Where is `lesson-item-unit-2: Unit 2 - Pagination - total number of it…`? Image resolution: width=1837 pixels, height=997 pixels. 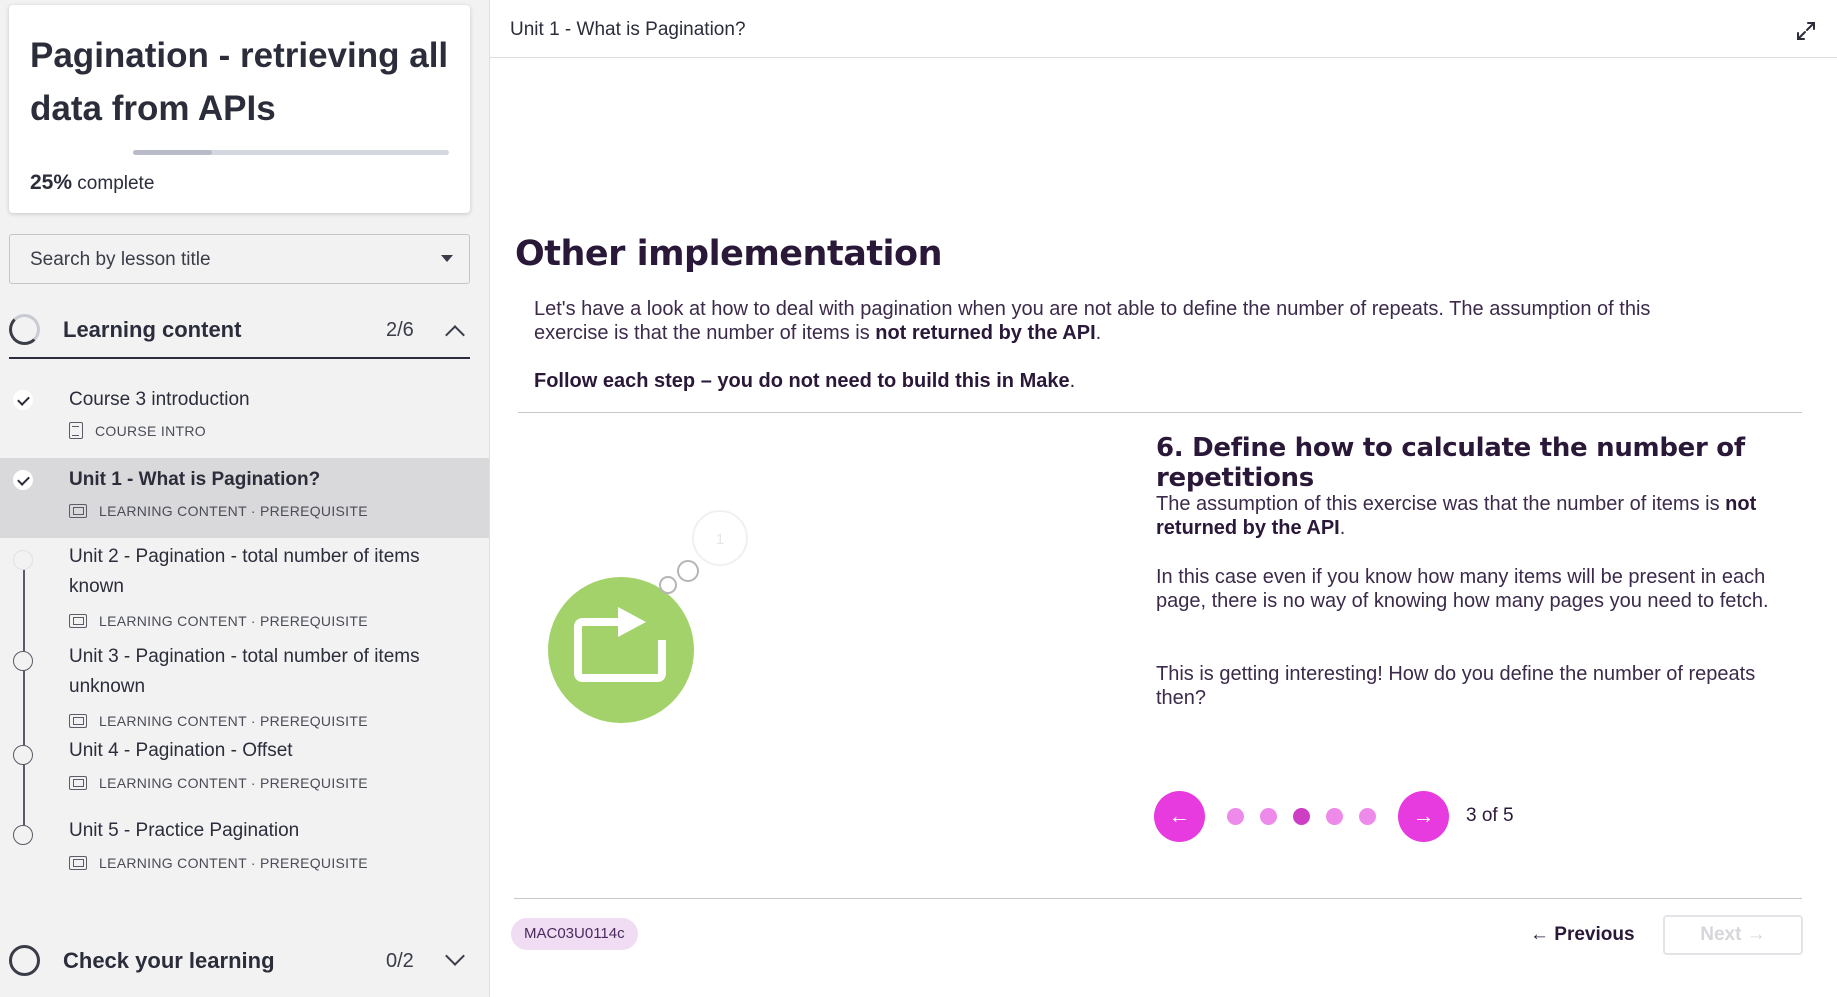
lesson-item-unit-2: Unit 2 - Pagination - total number of it… is located at coordinates (244, 593).